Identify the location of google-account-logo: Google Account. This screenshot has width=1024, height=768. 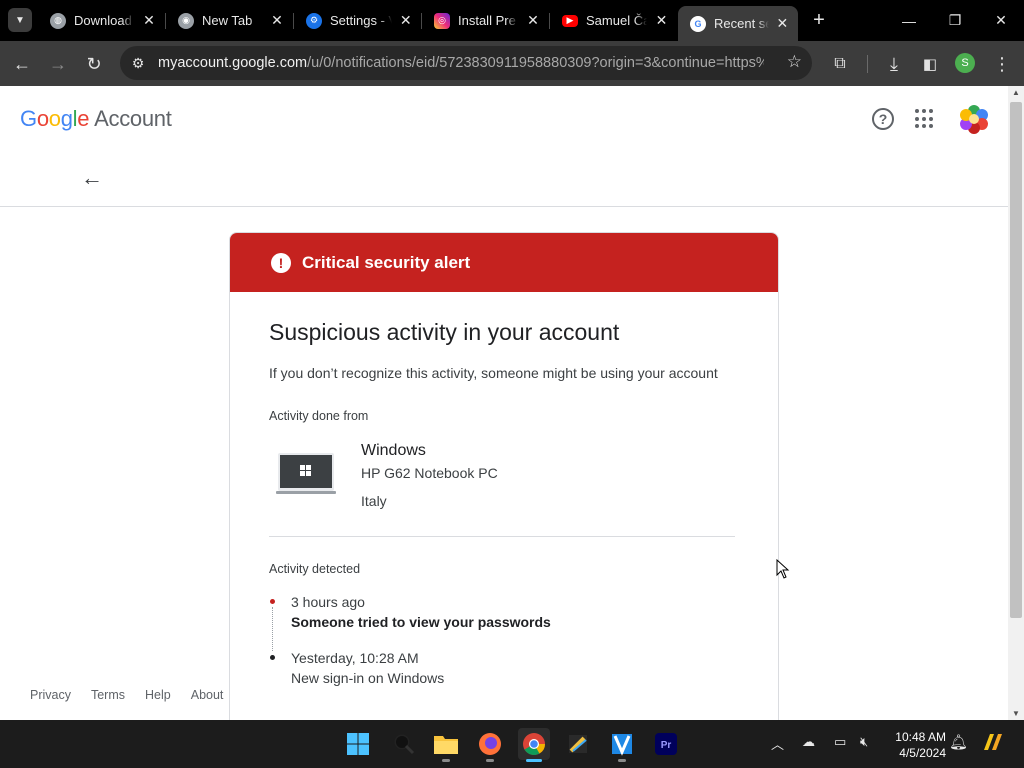
(96, 119).